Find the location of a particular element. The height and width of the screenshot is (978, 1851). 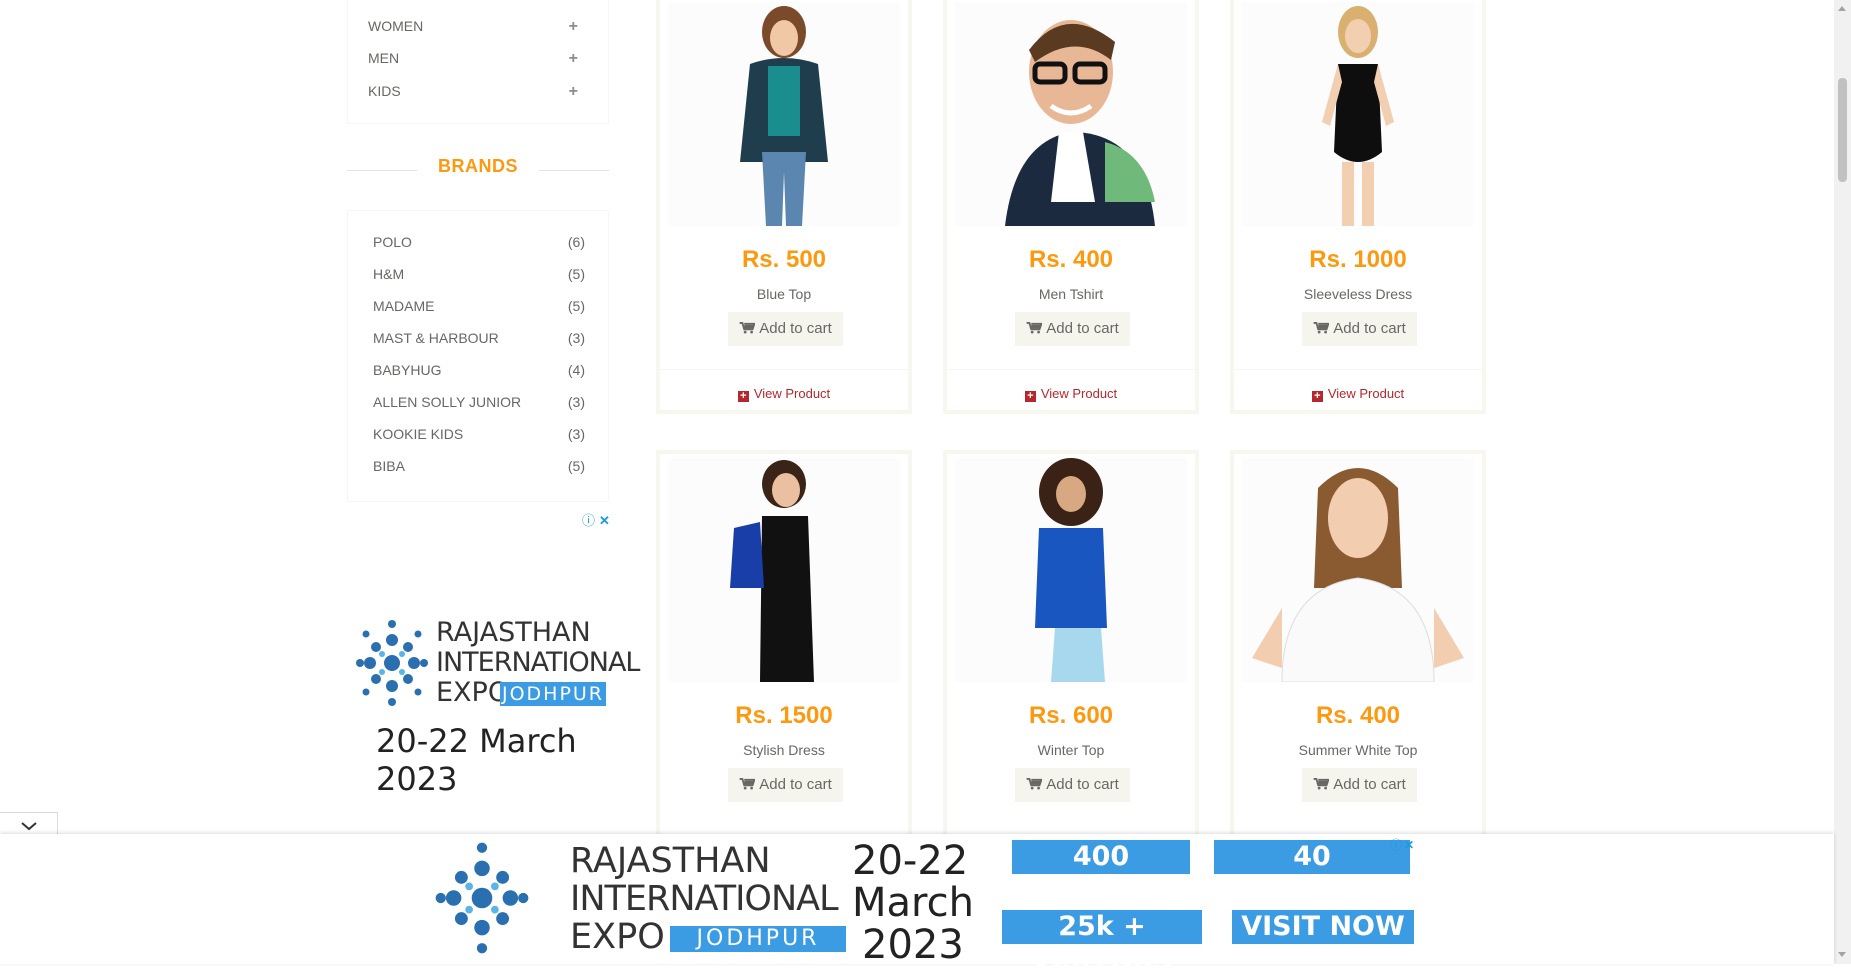

product-name: Winter Top is located at coordinates (1071, 750).